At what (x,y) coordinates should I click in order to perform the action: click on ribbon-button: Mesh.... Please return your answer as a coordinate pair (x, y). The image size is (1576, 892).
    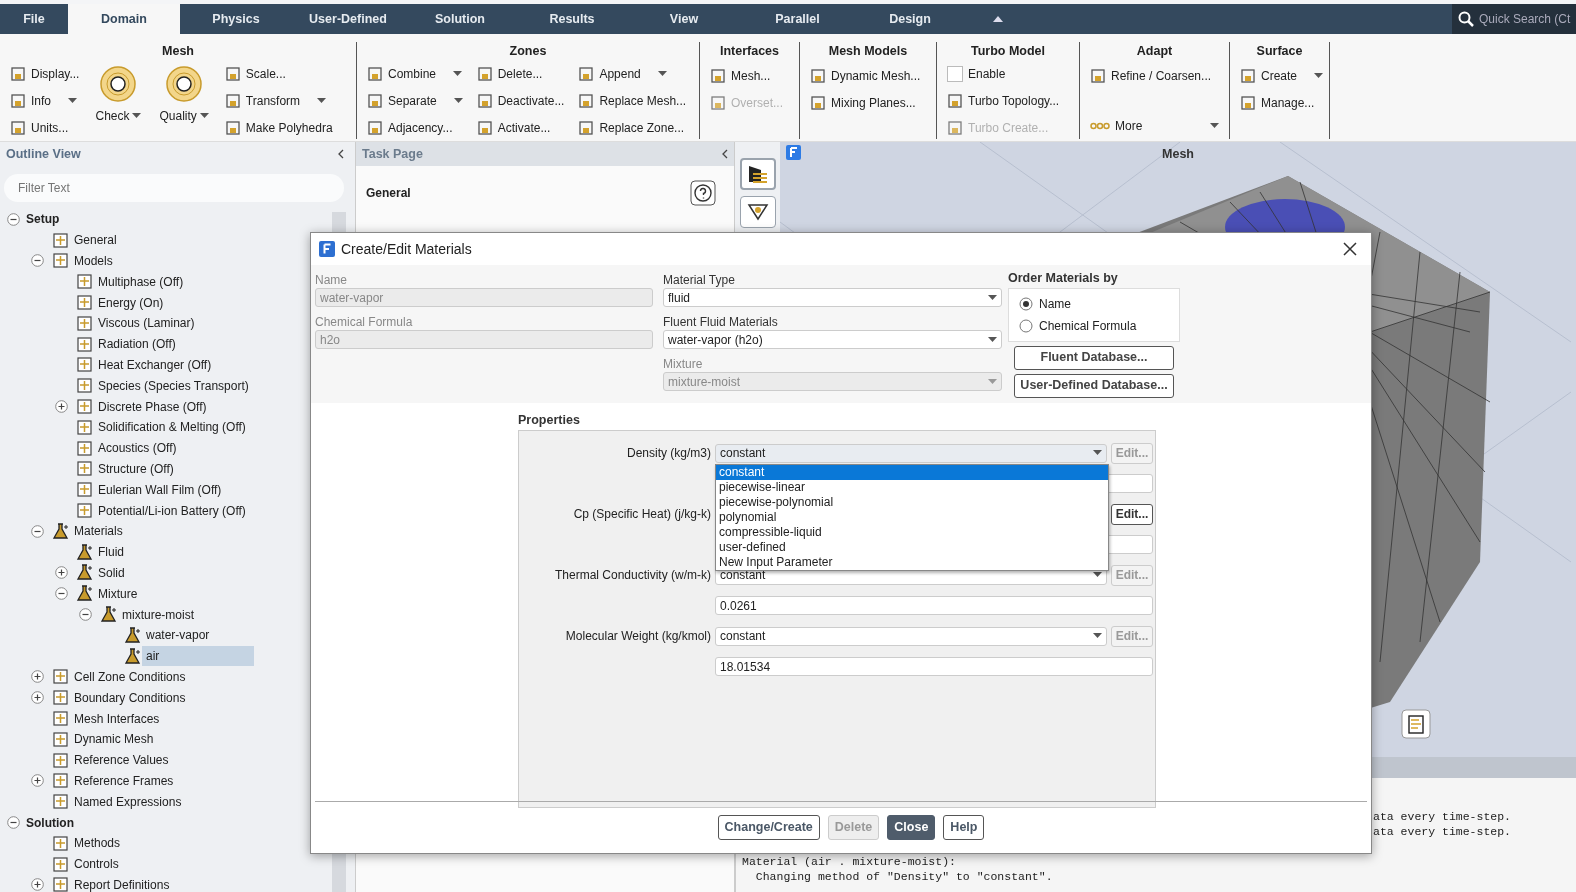
    Looking at the image, I should click on (746, 75).